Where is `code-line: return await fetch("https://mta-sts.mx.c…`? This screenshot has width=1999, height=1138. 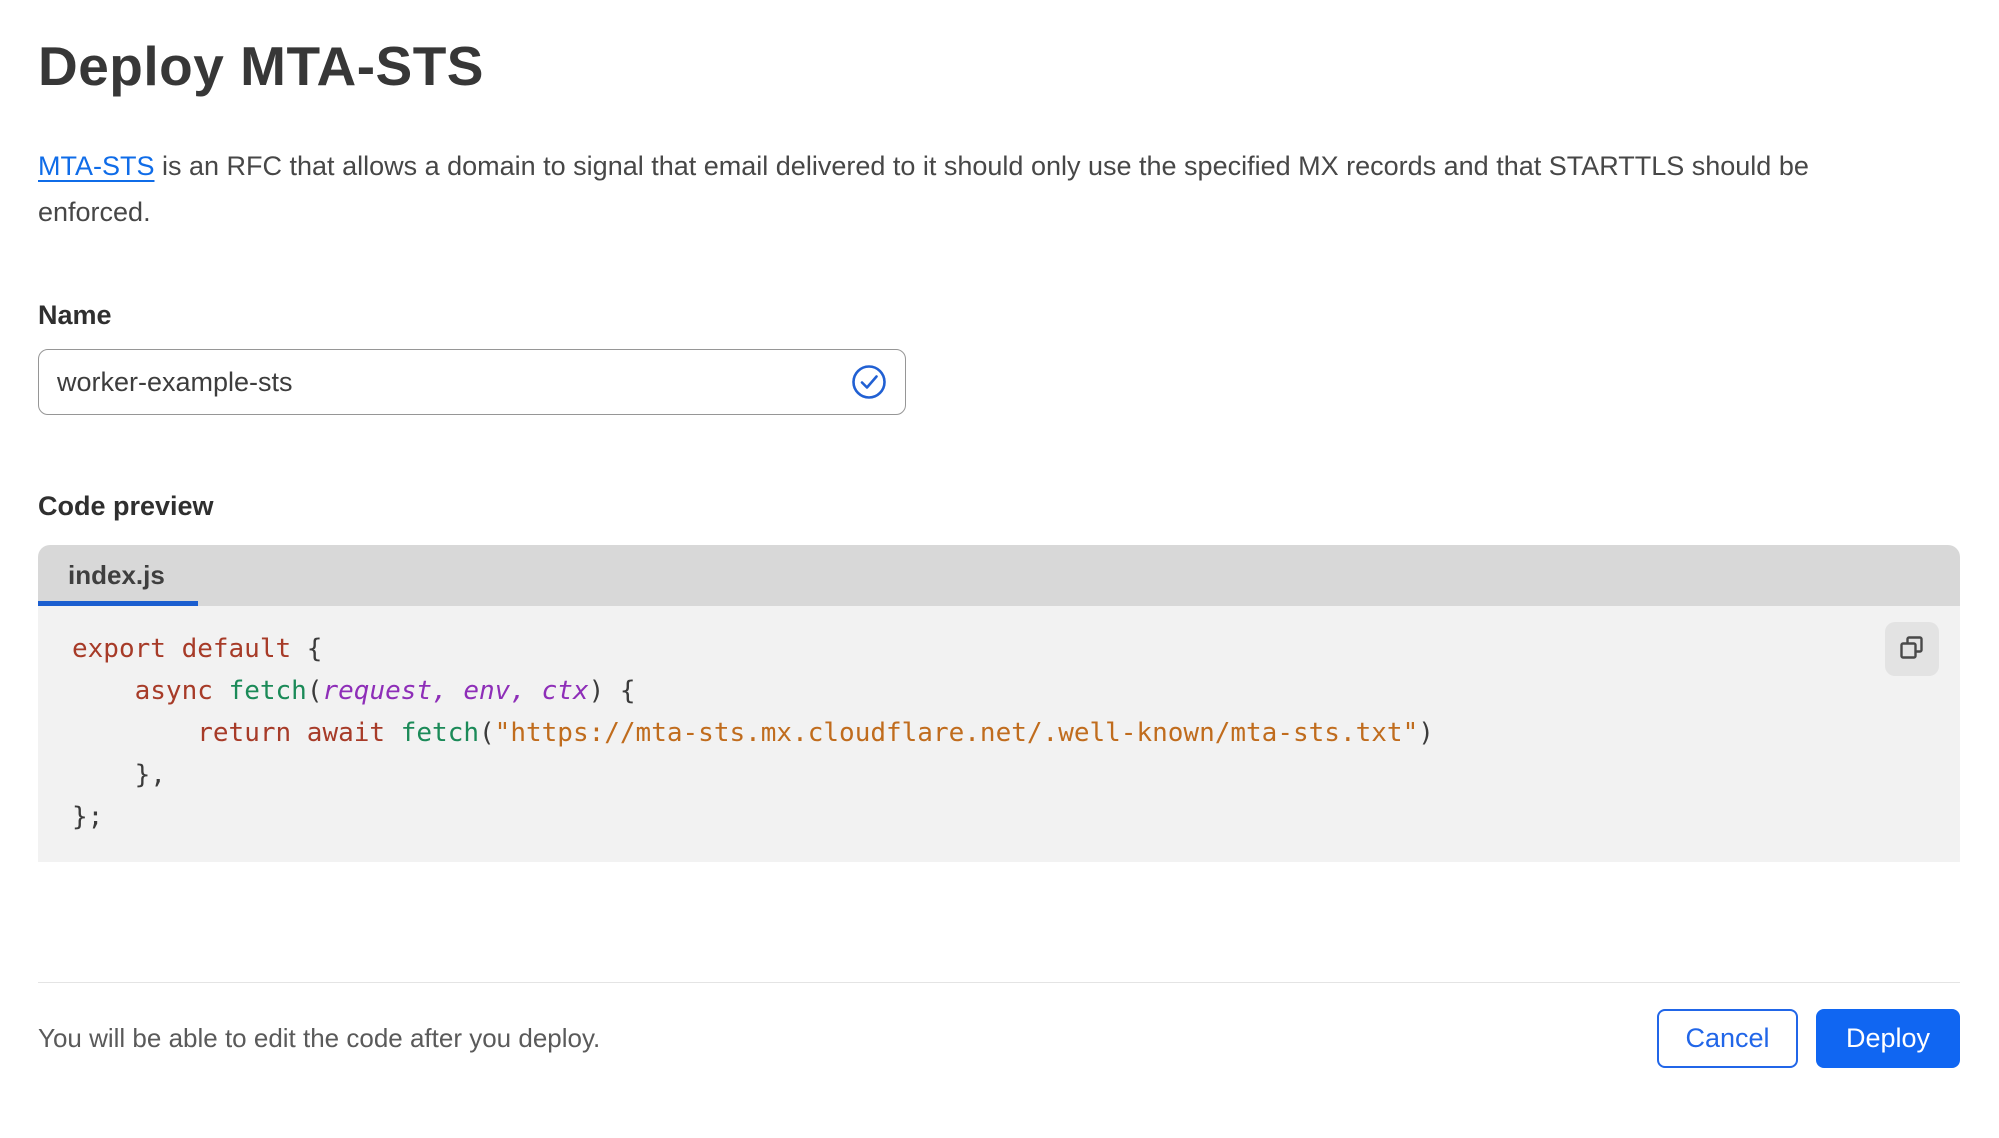
code-line: return await fetch("https://mta-sts.mx.c… is located at coordinates (815, 733).